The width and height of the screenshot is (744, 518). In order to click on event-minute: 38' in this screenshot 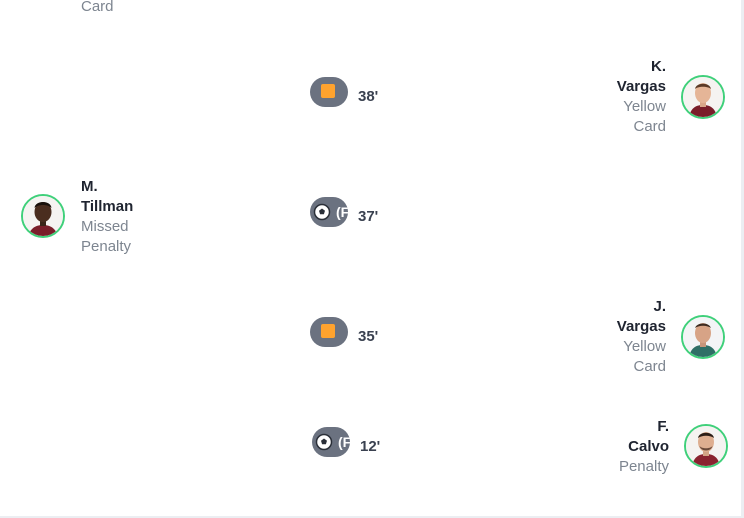, I will do `click(368, 96)`.